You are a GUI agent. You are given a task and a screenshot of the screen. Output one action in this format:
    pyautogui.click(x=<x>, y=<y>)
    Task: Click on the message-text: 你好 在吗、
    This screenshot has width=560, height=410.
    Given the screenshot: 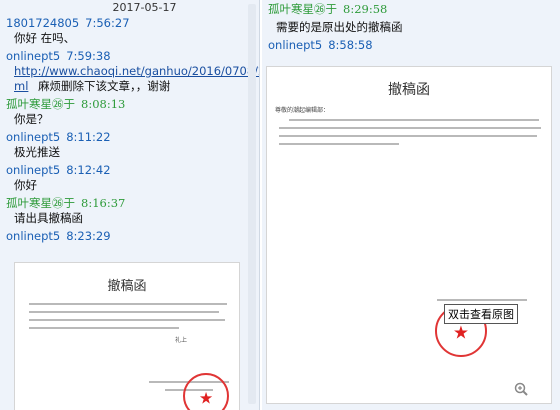 What is the action you would take?
    pyautogui.click(x=45, y=38)
    